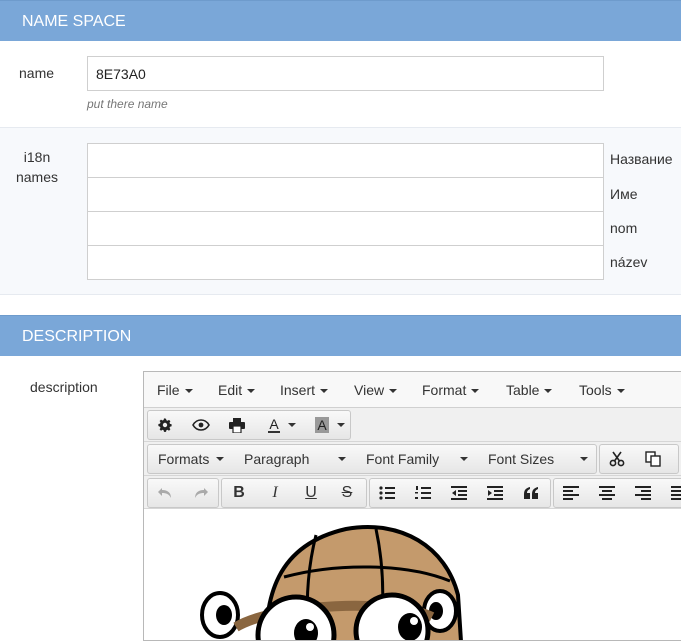  I want to click on align-center-icon, so click(607, 493).